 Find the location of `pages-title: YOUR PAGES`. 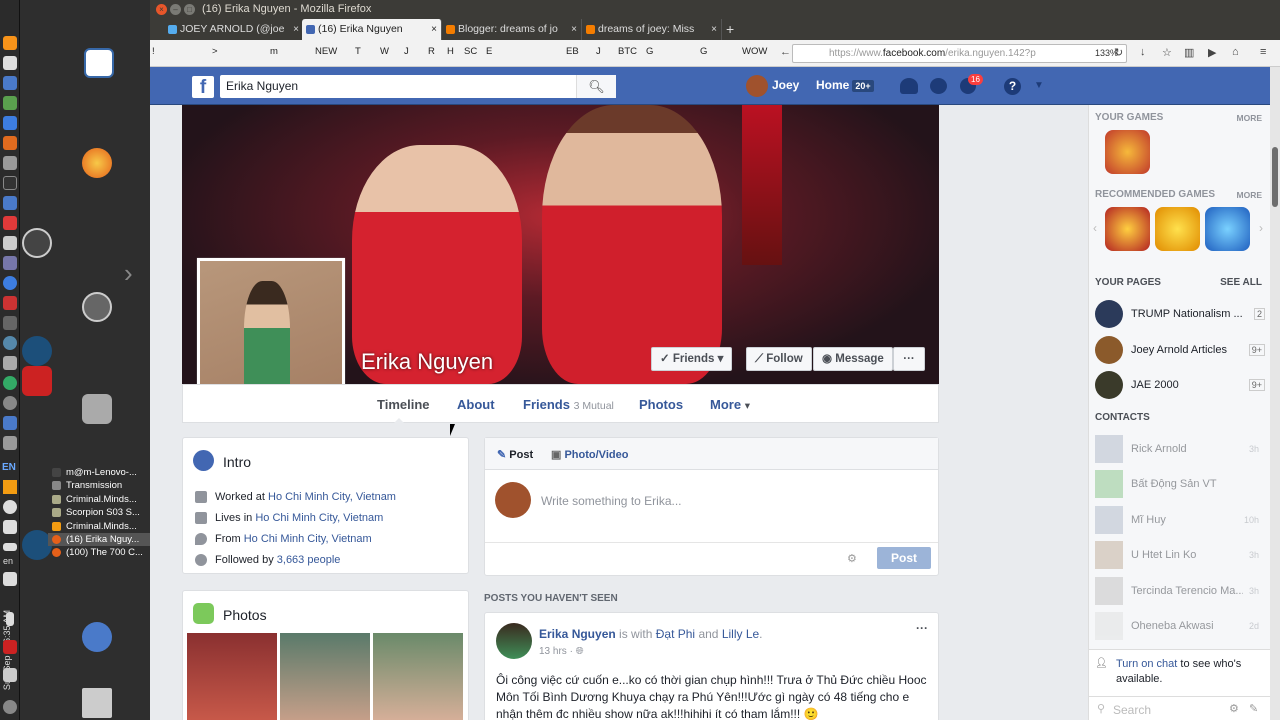

pages-title: YOUR PAGES is located at coordinates (1128, 282).